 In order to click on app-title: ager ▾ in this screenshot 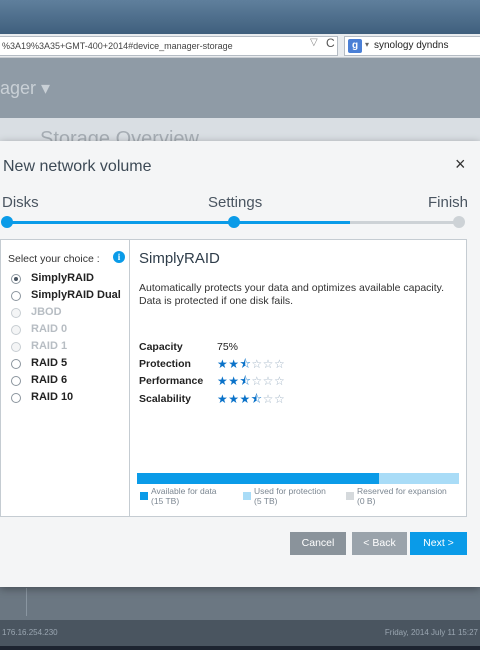, I will do `click(25, 88)`.